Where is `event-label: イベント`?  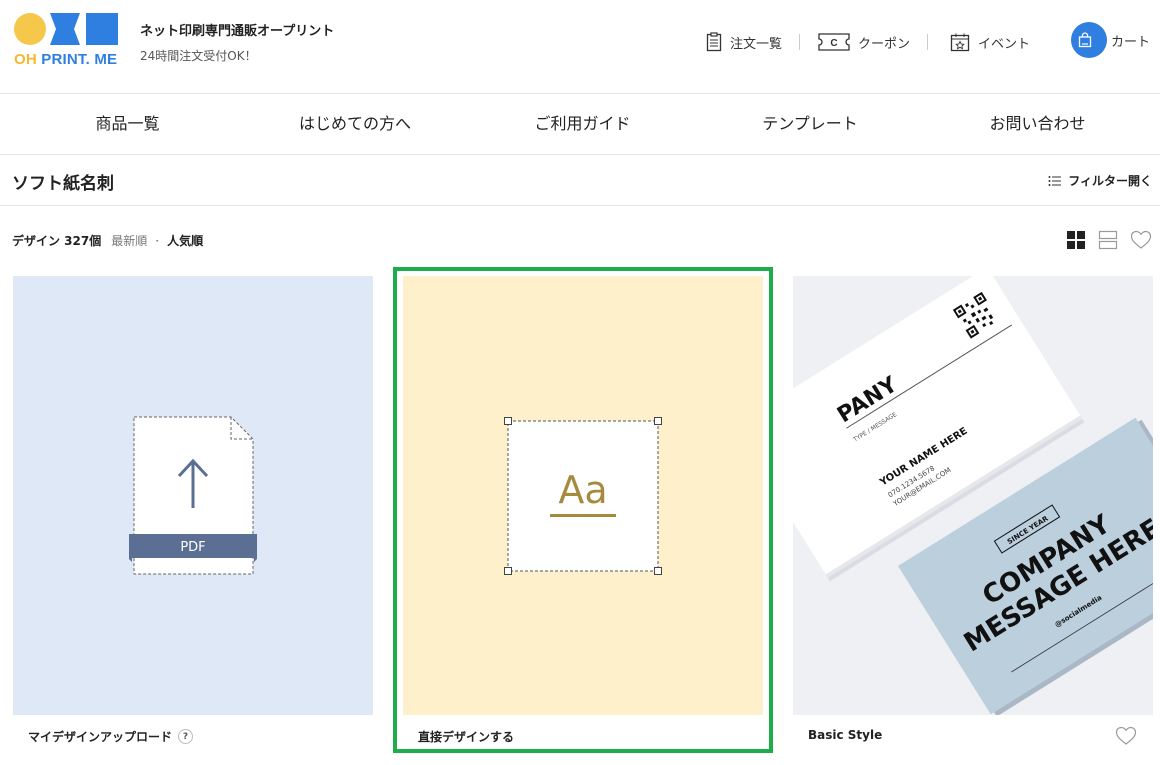
event-label: イベント is located at coordinates (1004, 44).